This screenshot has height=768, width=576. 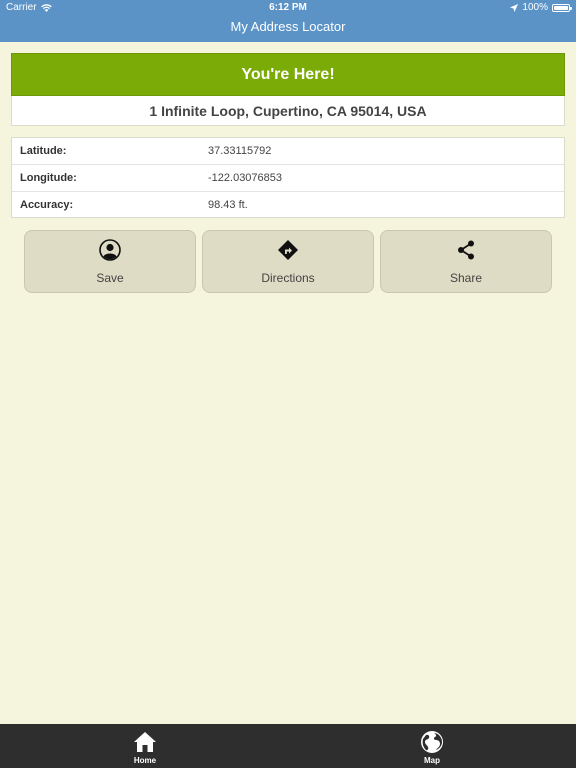 What do you see at coordinates (535, 7) in the screenshot?
I see `battery-percent: 100%` at bounding box center [535, 7].